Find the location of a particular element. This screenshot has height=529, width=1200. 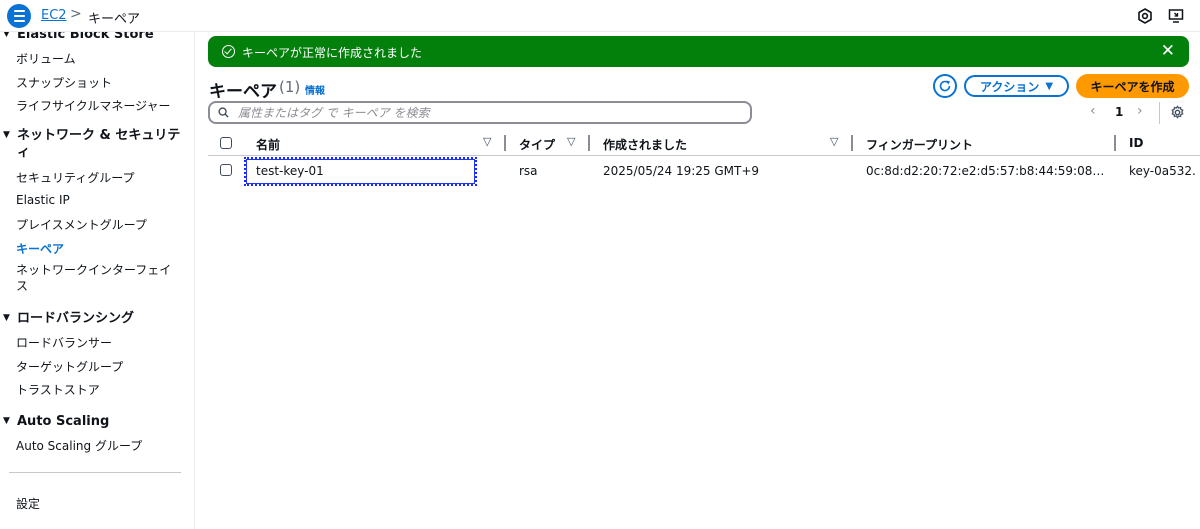

sidebar-item-key-pairs: キーペア is located at coordinates (40, 248).